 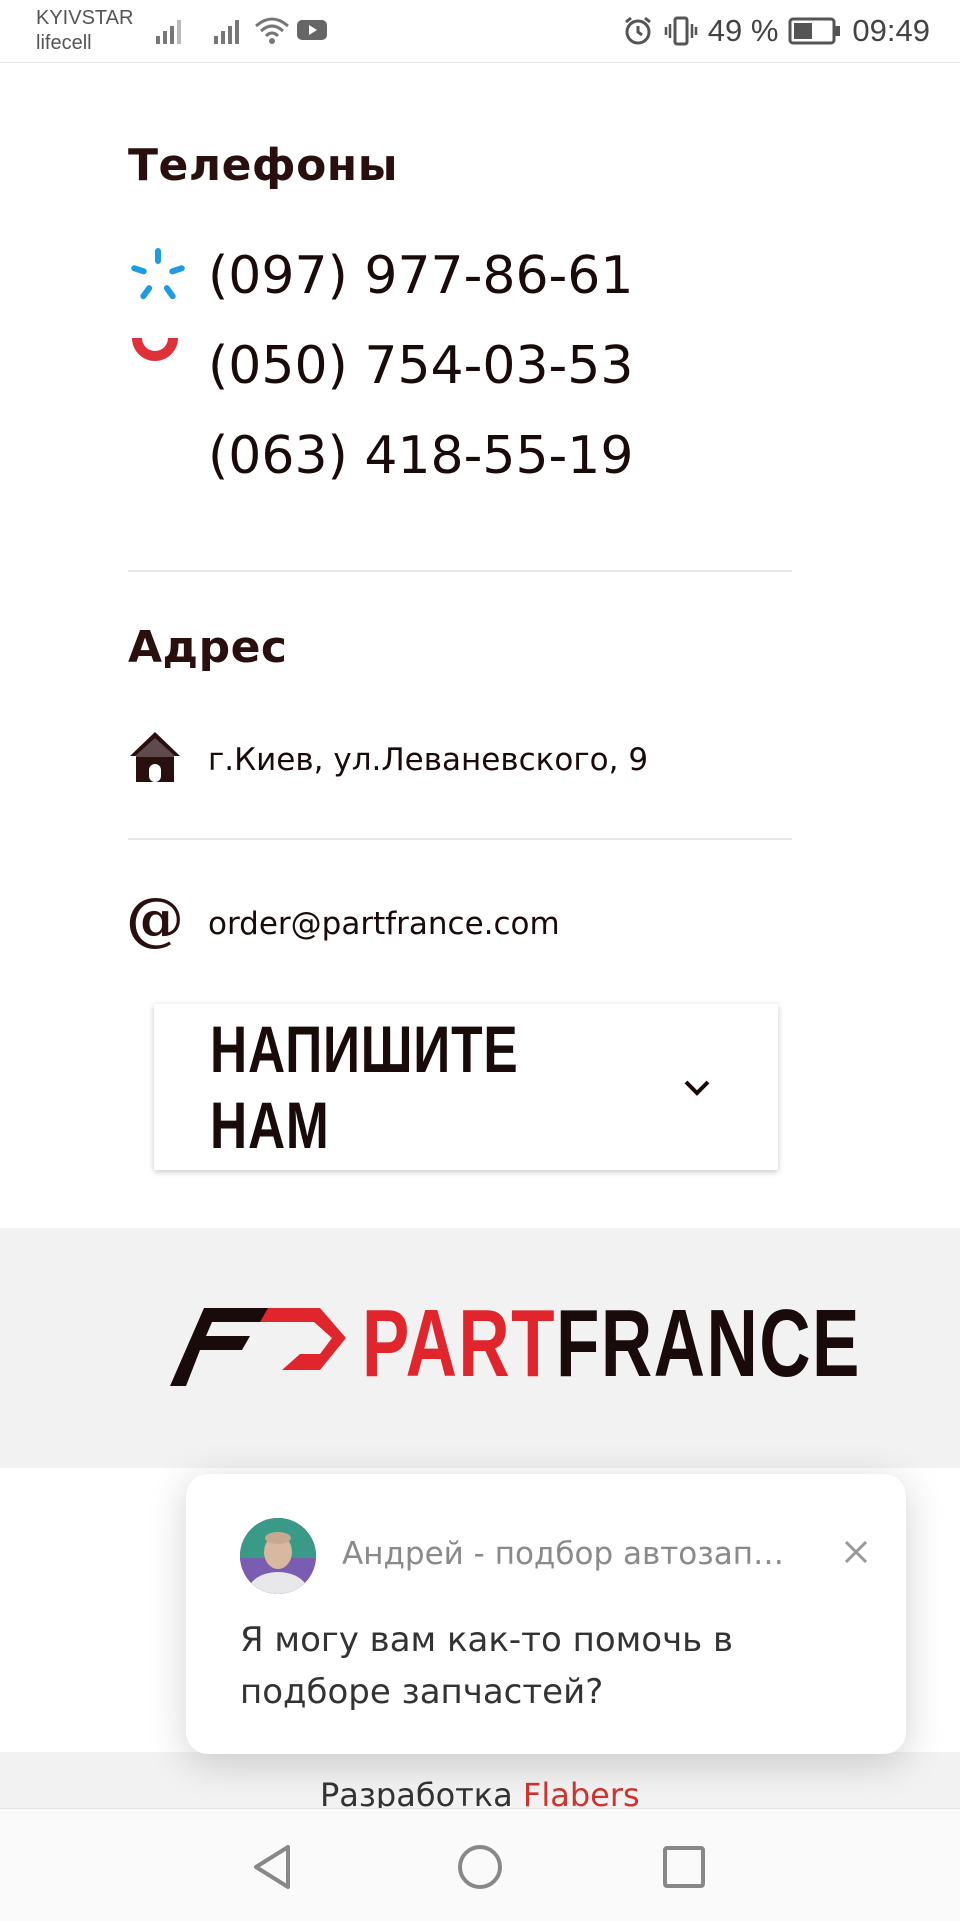 What do you see at coordinates (637, 30) in the screenshot?
I see `alarm-icon` at bounding box center [637, 30].